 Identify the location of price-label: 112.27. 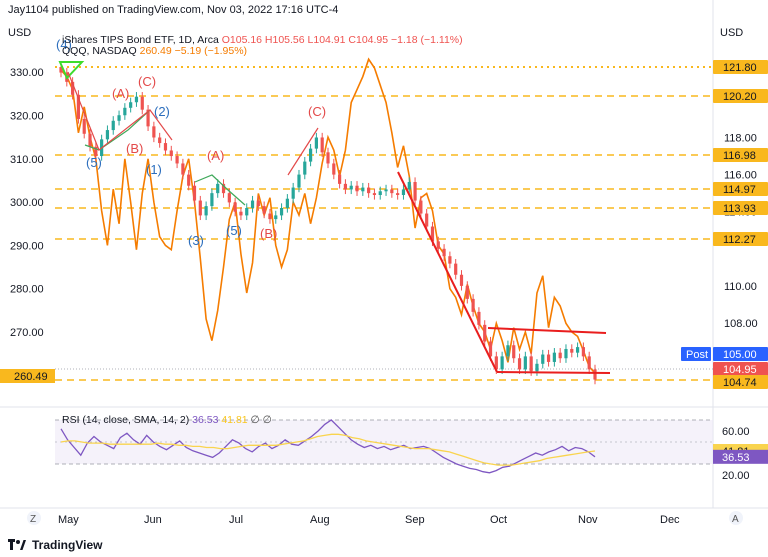
(739, 240).